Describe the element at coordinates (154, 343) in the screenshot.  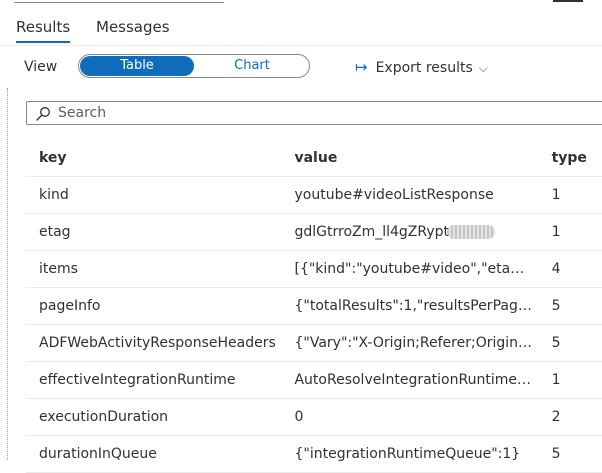
I see `cell-key: ADFWebActivityResponseHeaders` at that location.